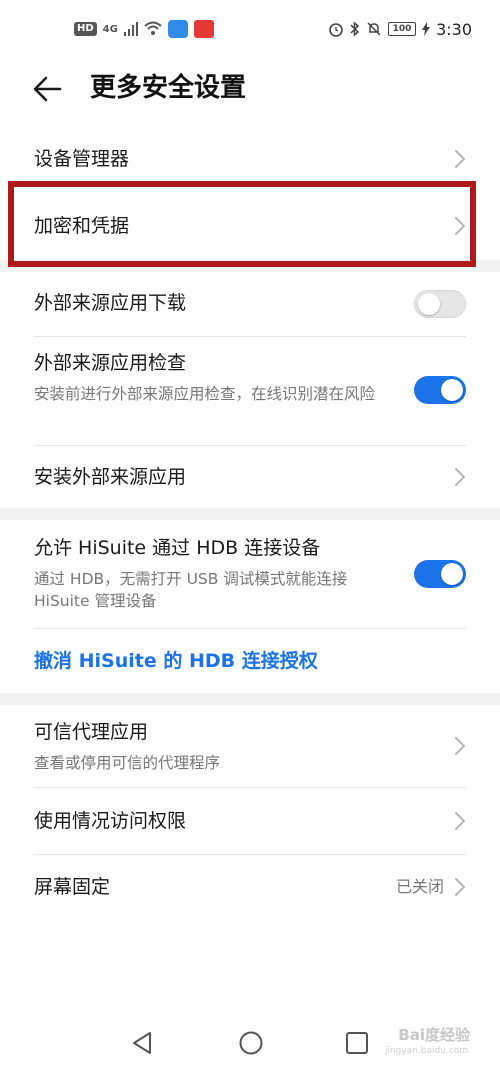  Describe the element at coordinates (454, 29) in the screenshot. I see `clock: 3:30` at that location.